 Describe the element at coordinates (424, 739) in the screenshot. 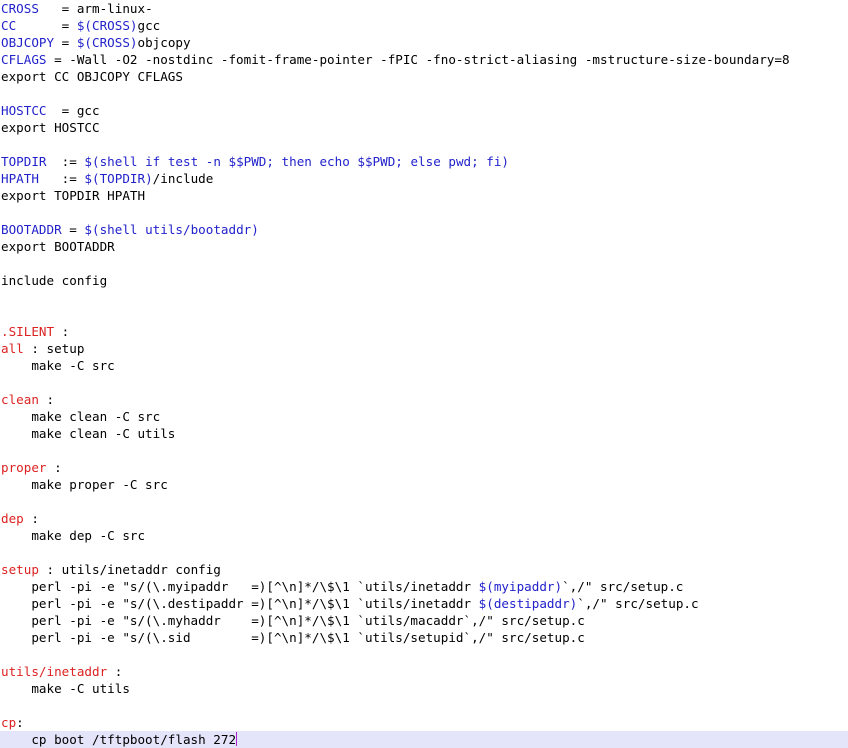

I see `code-line-current: cp boot /tftpboot/flash 272` at that location.